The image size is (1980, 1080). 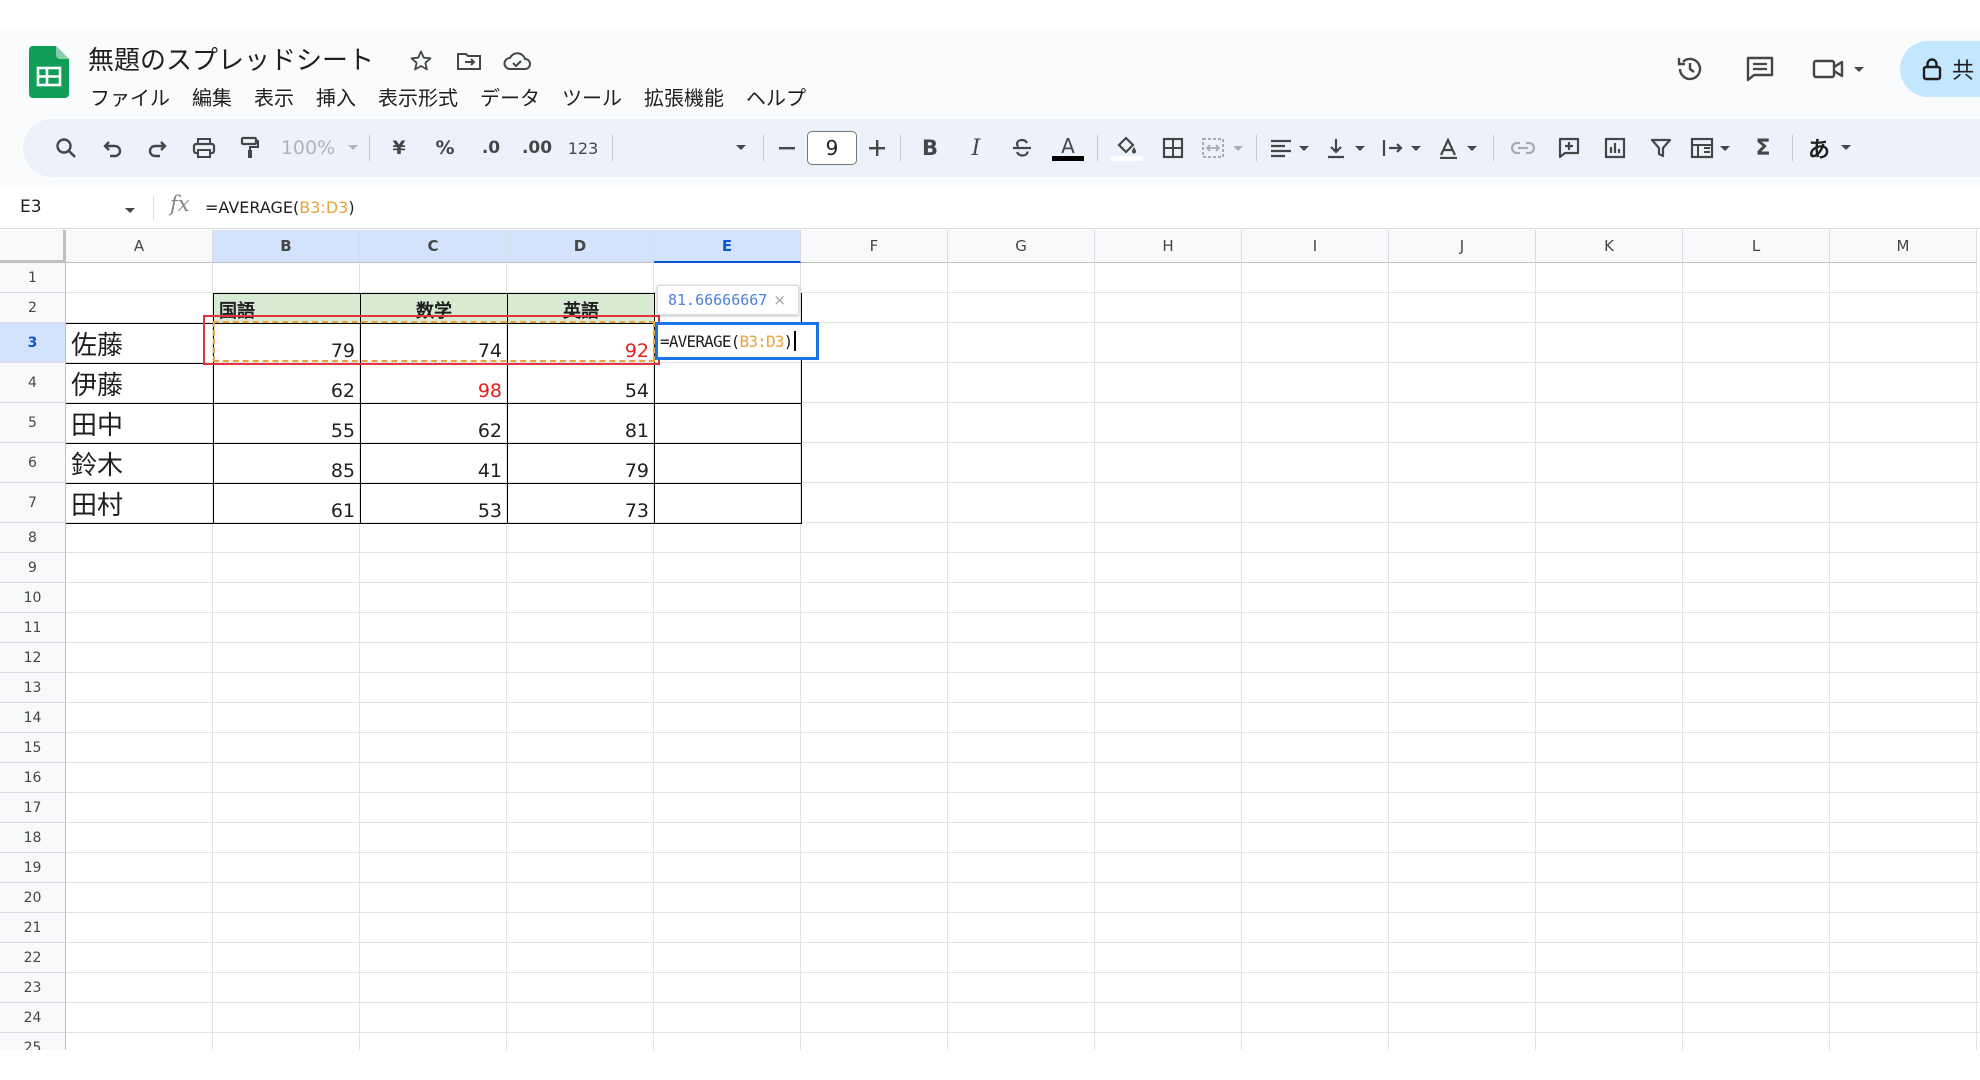 What do you see at coordinates (33, 928) in the screenshot?
I see `row-header-21: 21` at bounding box center [33, 928].